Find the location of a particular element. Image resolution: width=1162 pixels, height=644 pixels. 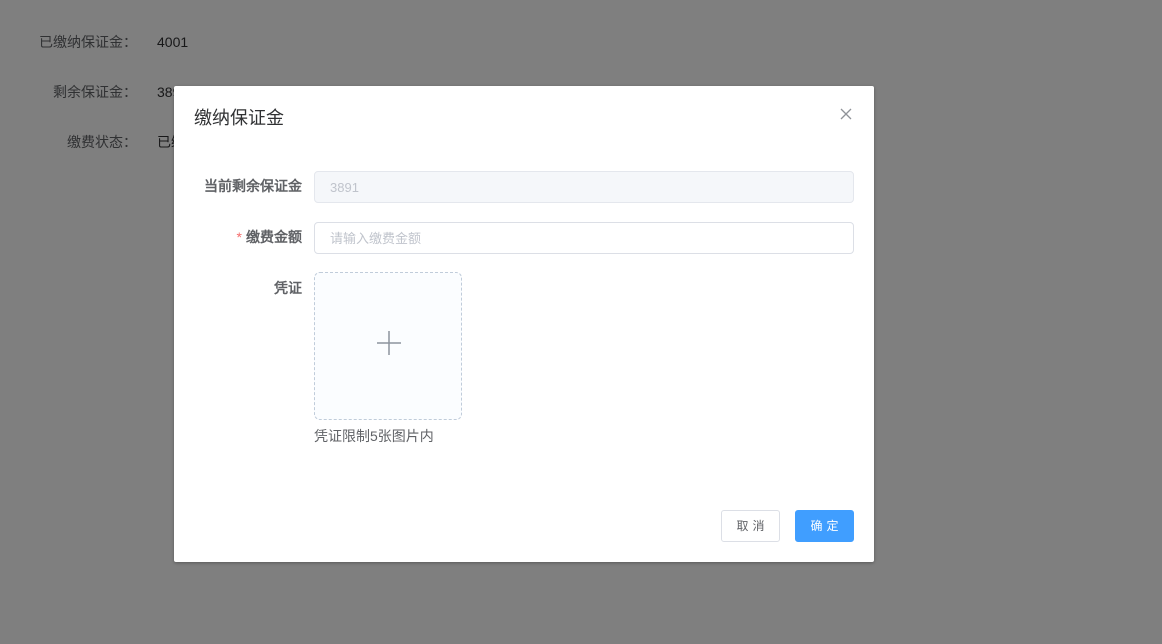

confirm-button: 确定 is located at coordinates (824, 526).